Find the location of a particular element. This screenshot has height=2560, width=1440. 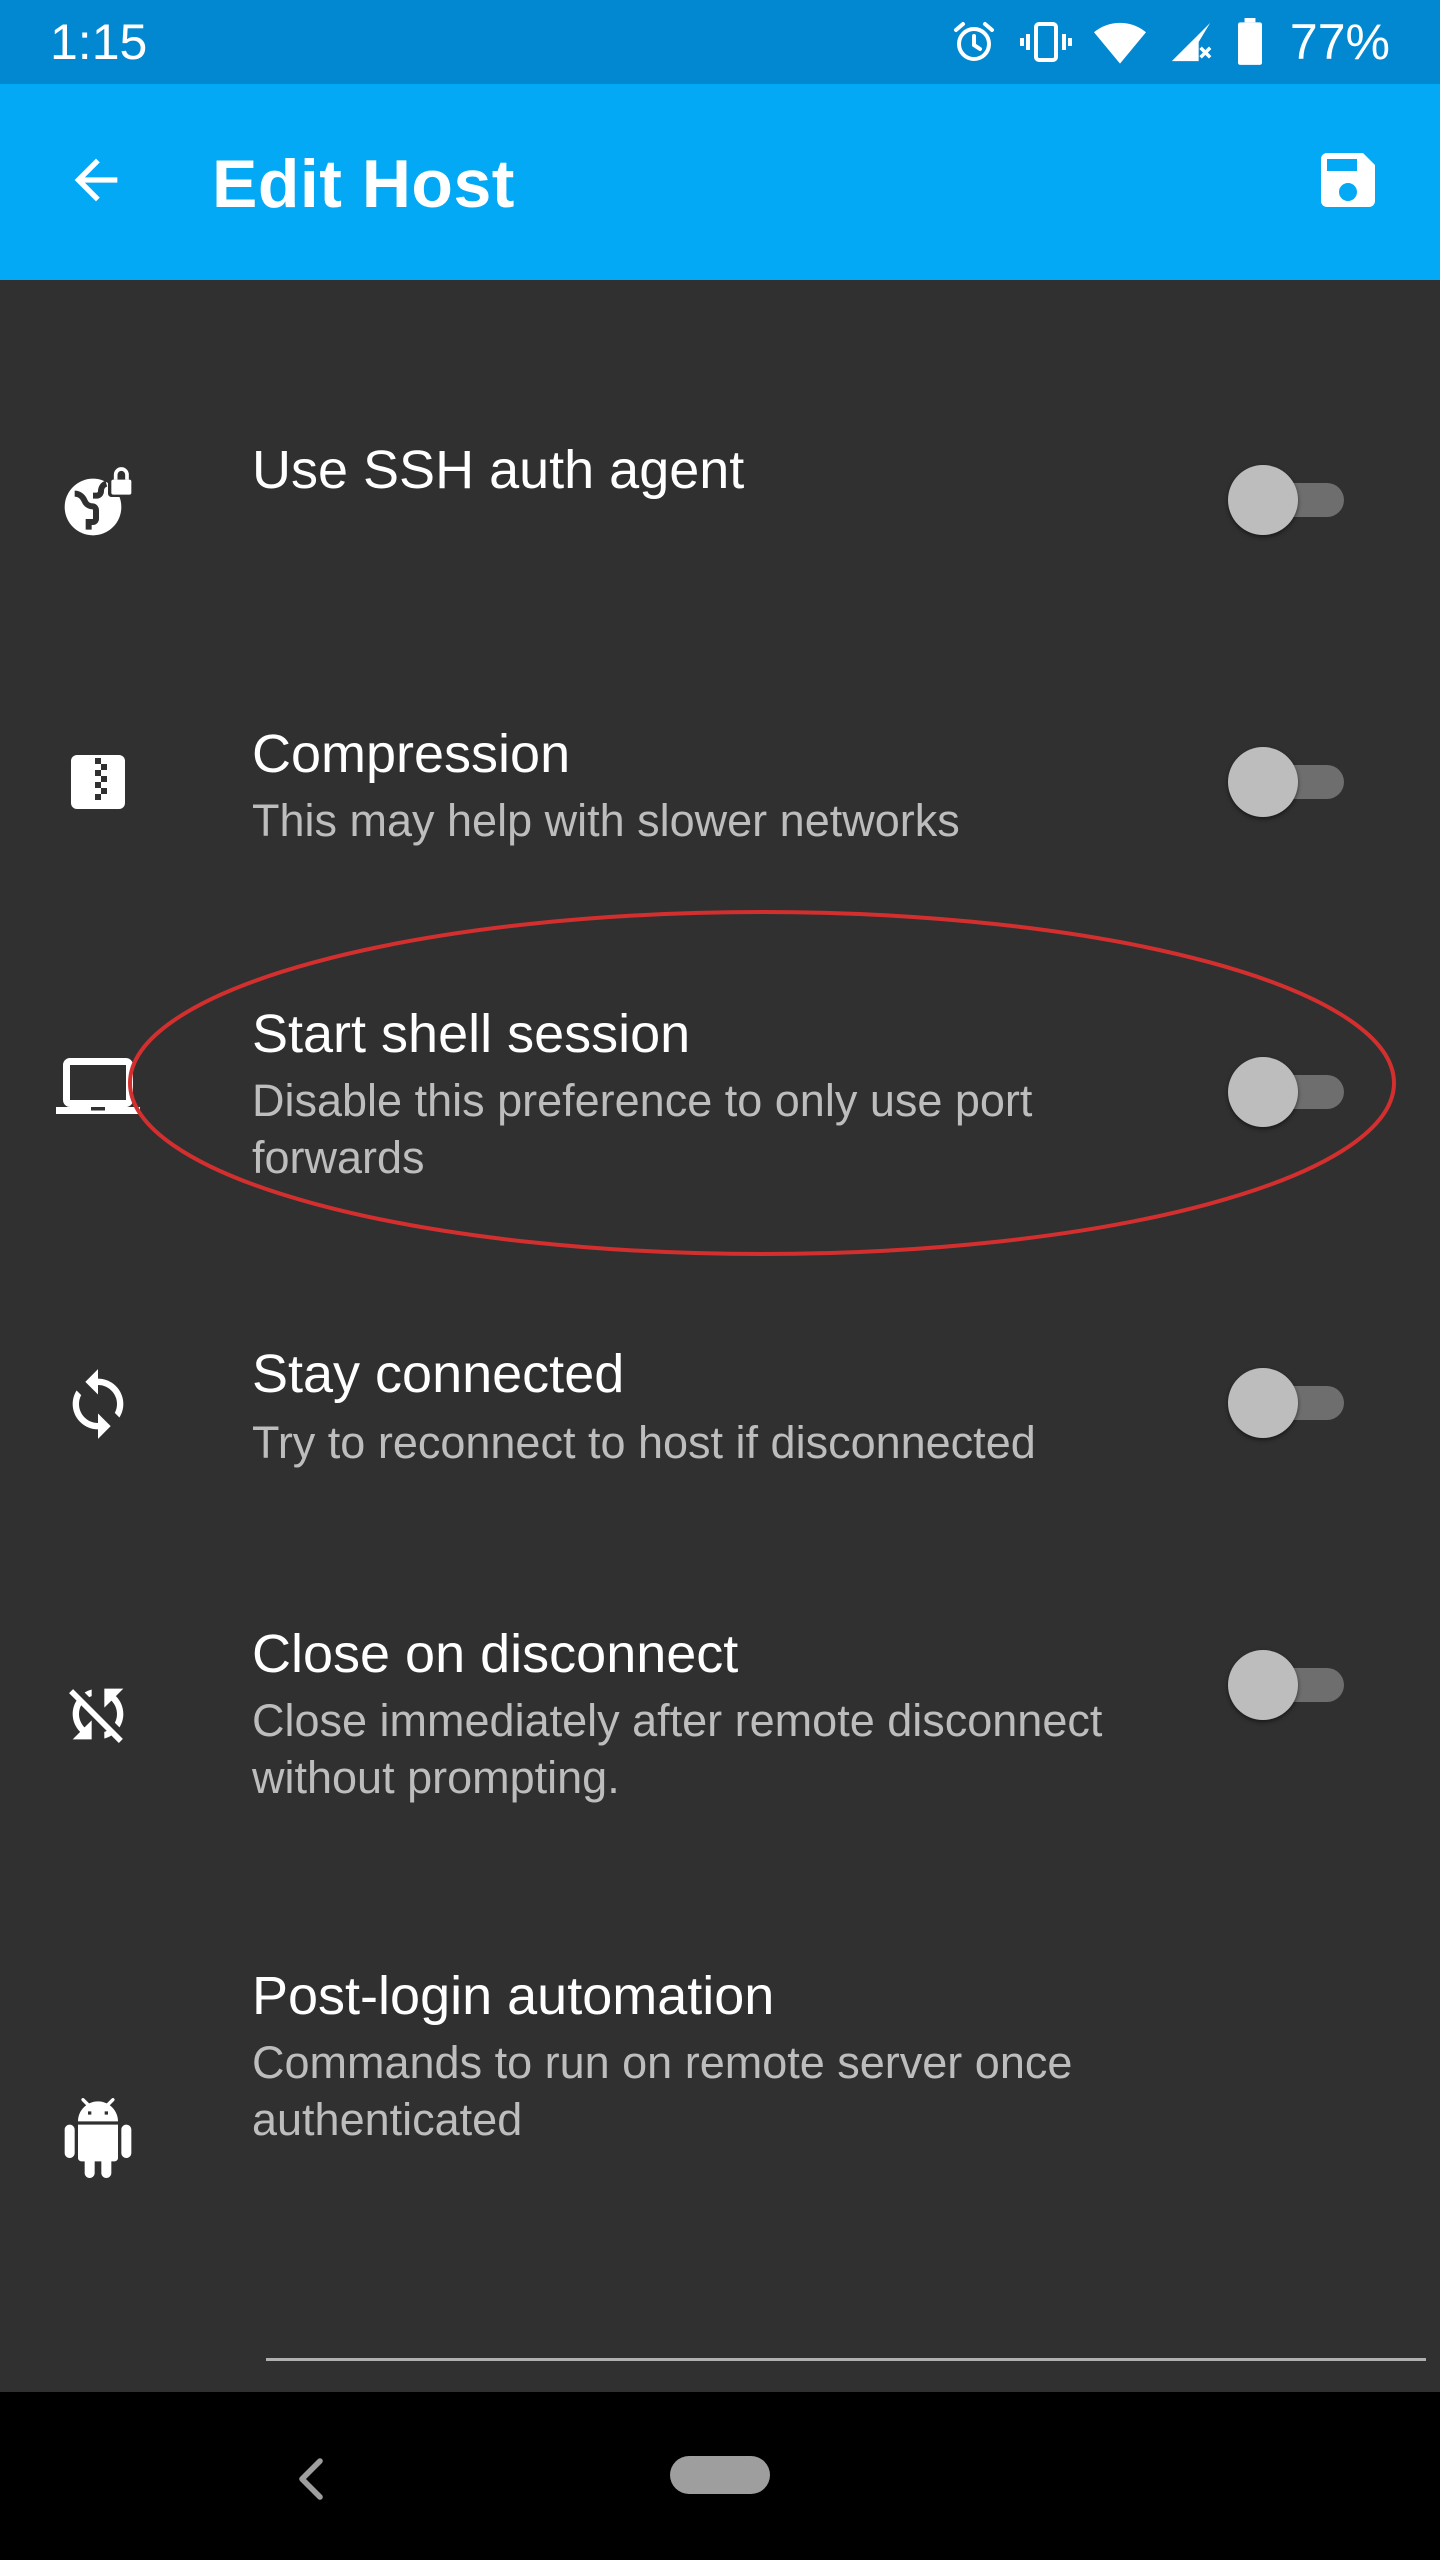

close-on-disconnect-toggle is located at coordinates (1288, 1685).